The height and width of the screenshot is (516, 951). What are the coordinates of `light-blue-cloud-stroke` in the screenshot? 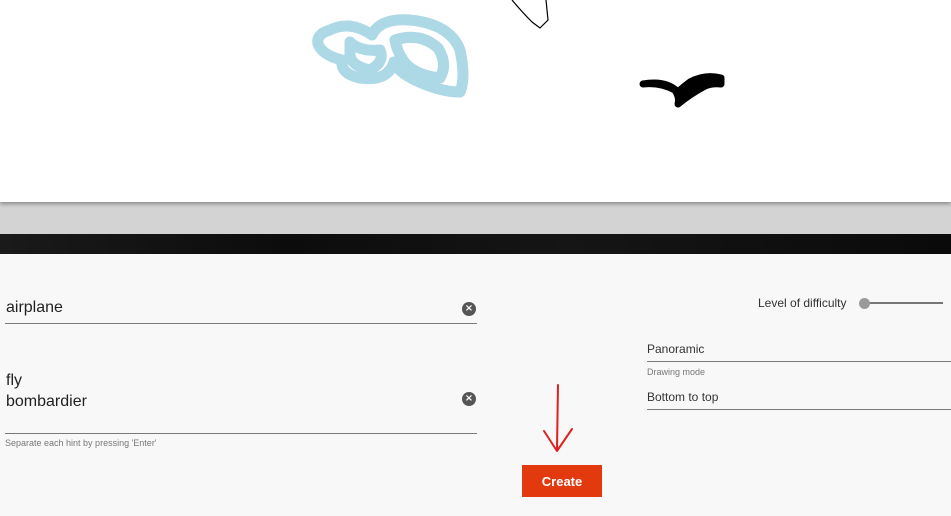 It's located at (390, 56).